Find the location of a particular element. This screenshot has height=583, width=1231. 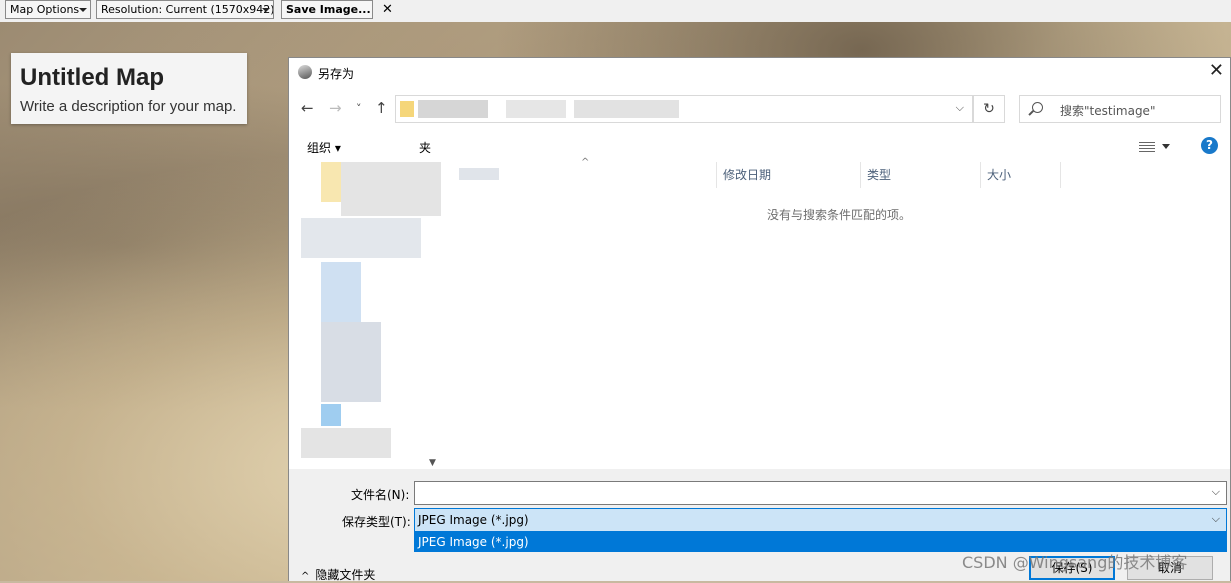

refresh-icon: ↻ is located at coordinates (989, 109).